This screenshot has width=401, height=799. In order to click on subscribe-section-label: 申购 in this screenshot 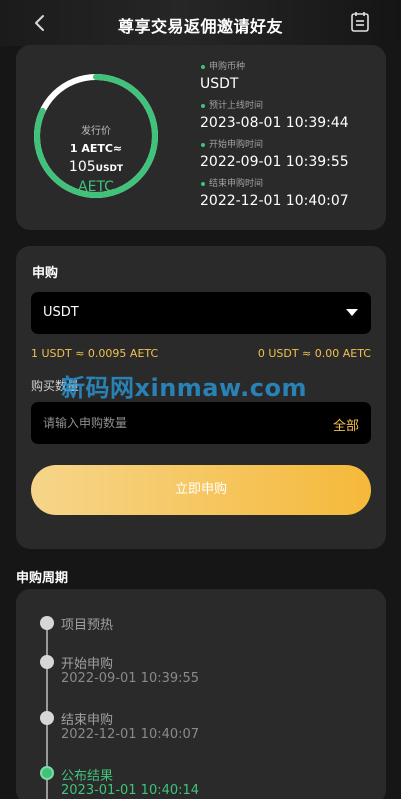, I will do `click(45, 273)`.